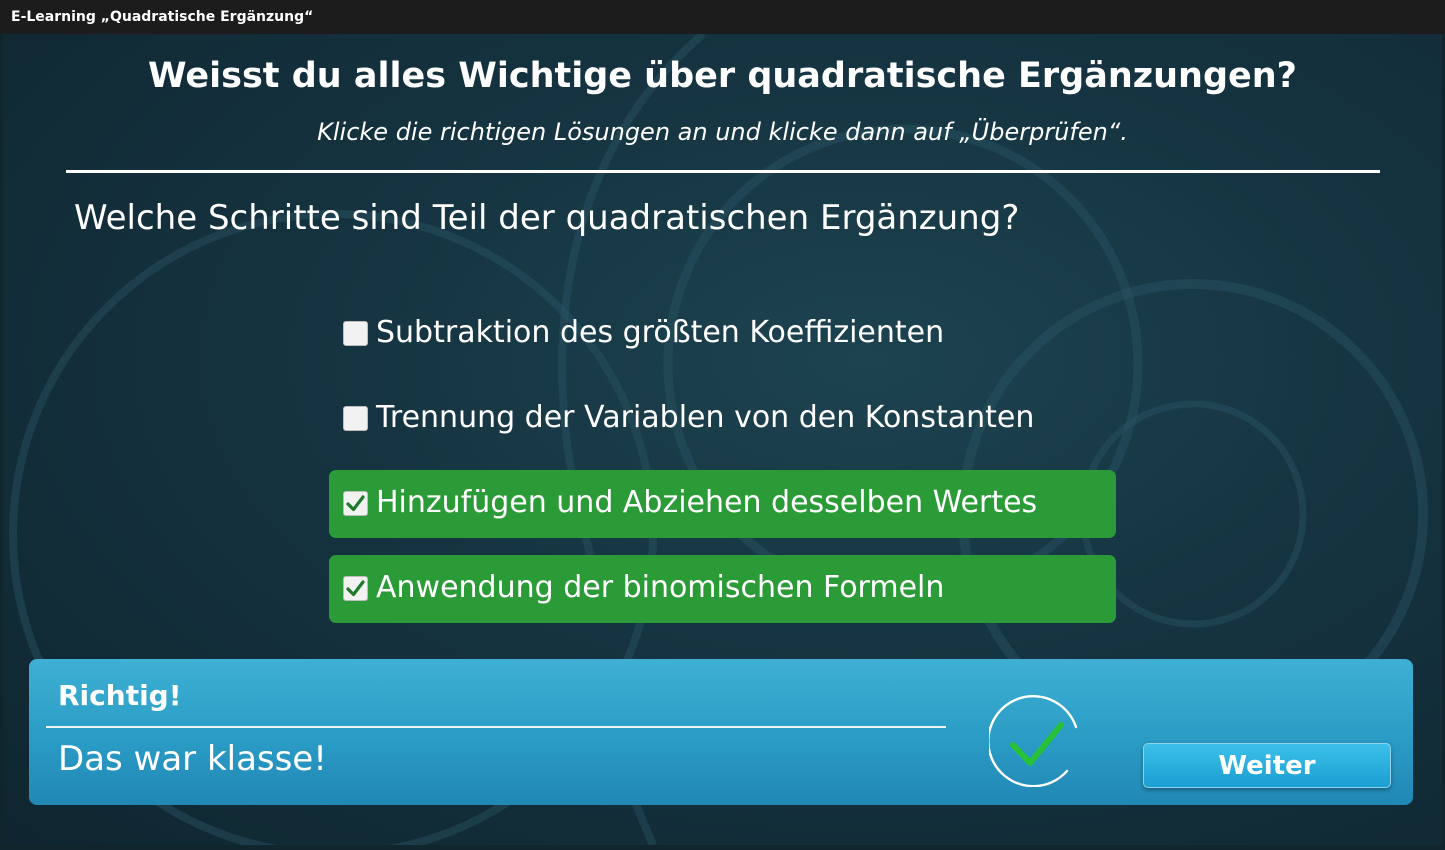 This screenshot has width=1445, height=850. What do you see at coordinates (707, 502) in the screenshot?
I see `answer-option-label: Hinzufügen und Abziehen desselben Wertes` at bounding box center [707, 502].